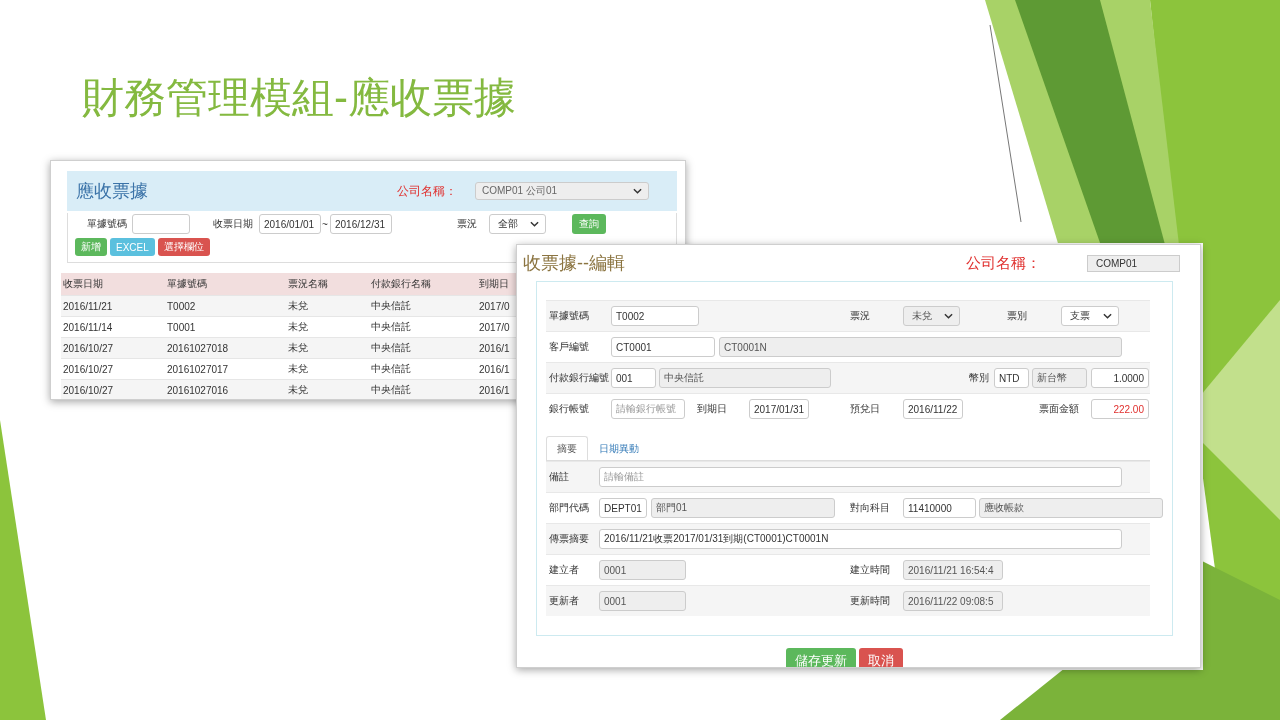  What do you see at coordinates (1120, 409) in the screenshot?
I see `amount-field: 222.00` at bounding box center [1120, 409].